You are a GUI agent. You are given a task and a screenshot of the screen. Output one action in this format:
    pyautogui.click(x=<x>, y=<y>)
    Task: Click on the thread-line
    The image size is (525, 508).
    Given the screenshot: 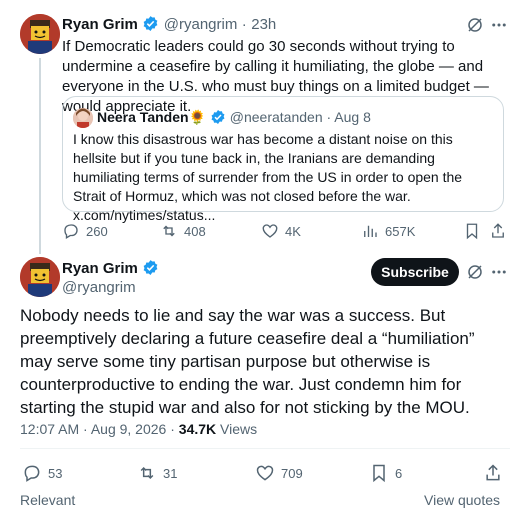 What is the action you would take?
    pyautogui.click(x=40, y=156)
    